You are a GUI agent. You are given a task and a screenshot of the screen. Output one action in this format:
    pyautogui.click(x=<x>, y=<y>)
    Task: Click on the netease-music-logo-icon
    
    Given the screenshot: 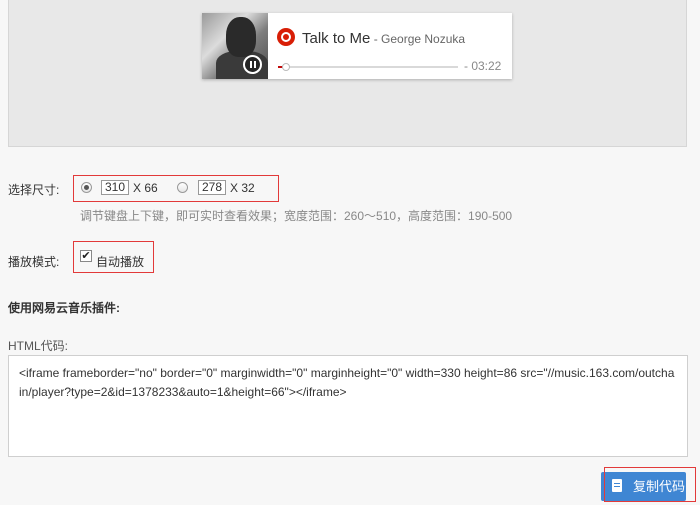 What is the action you would take?
    pyautogui.click(x=286, y=37)
    